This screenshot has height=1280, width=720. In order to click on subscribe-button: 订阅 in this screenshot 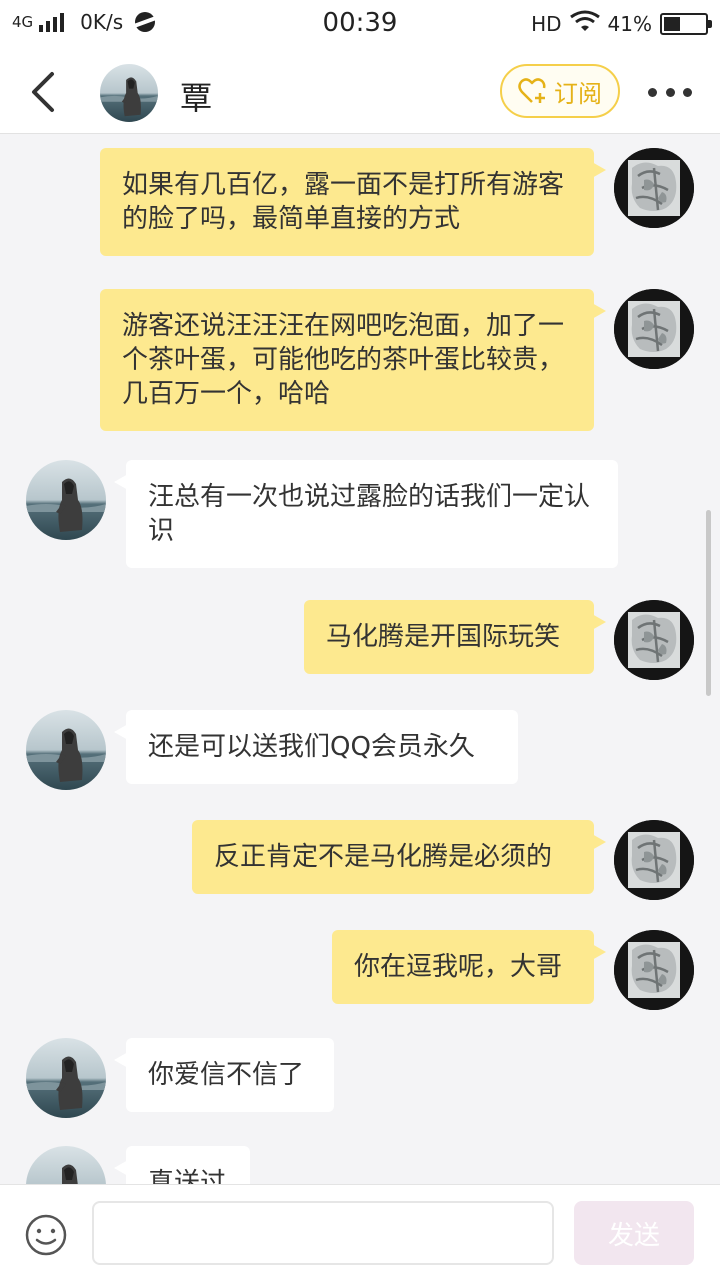, I will do `click(560, 91)`.